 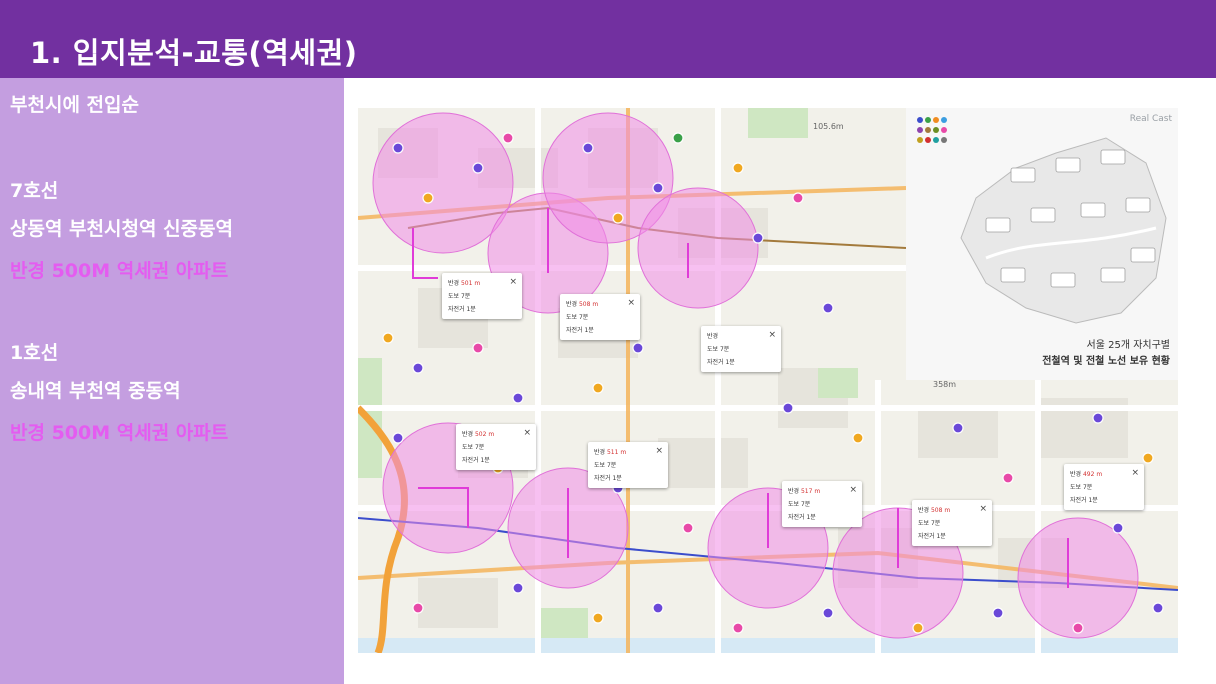 I want to click on line7-name: 7호선, so click(x=34, y=191).